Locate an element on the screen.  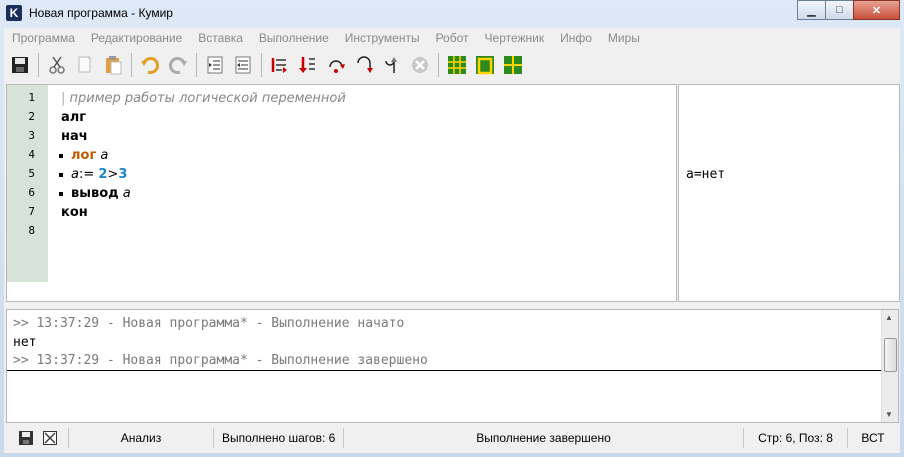
paste-icon is located at coordinates (113, 65).